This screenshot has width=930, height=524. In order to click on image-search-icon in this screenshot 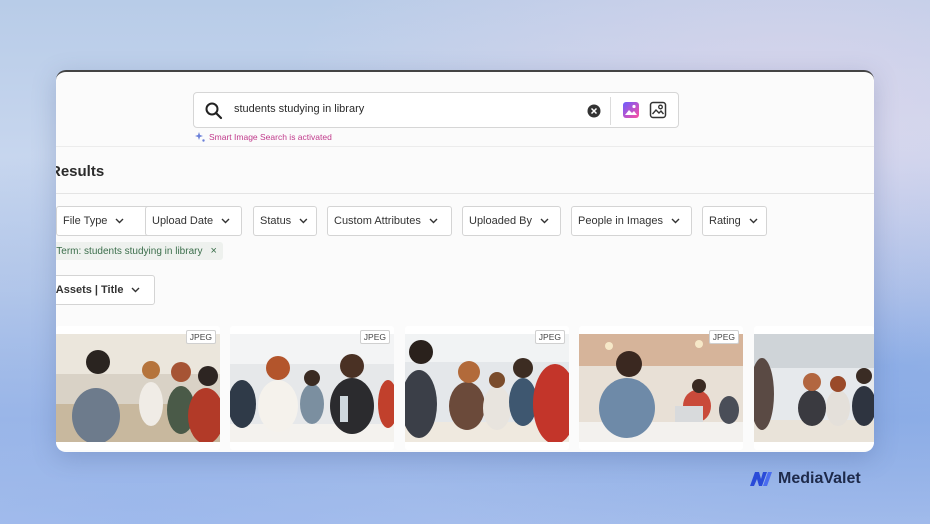, I will do `click(658, 110)`.